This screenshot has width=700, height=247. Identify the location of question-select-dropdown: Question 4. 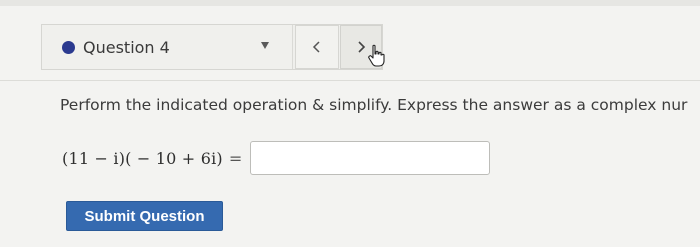
(167, 47).